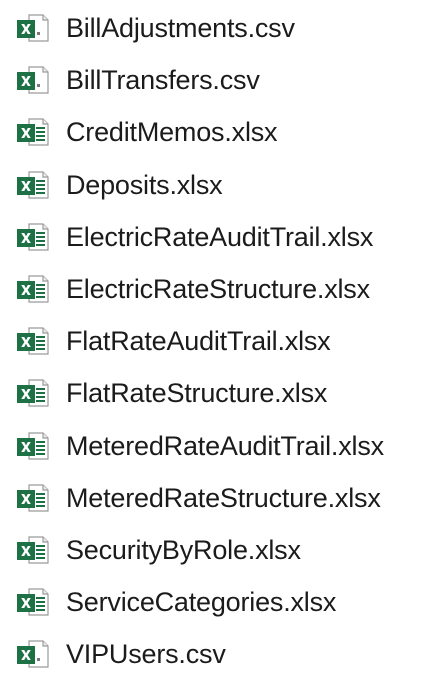  Describe the element at coordinates (220, 236) in the screenshot. I see `file-name: ElectricRateAuditTrail.xlsx` at that location.